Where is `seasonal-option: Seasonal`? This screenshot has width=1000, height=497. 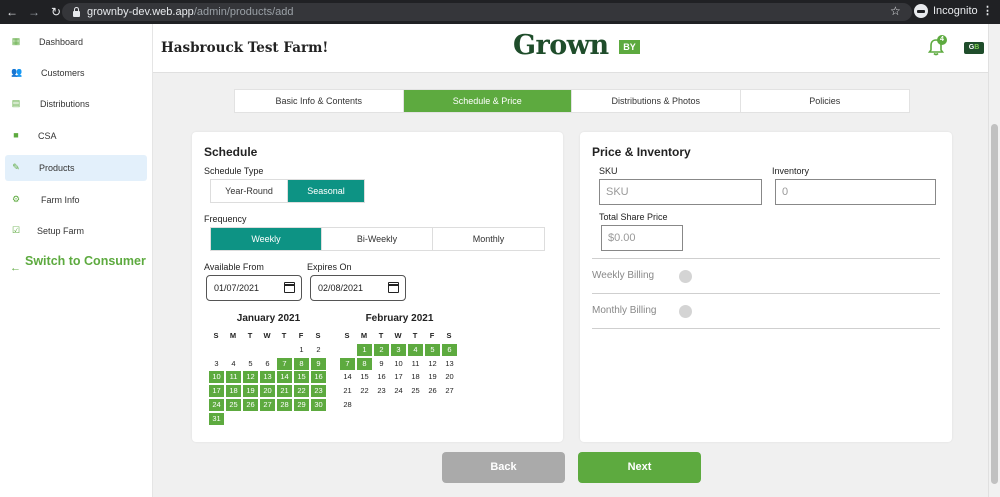 seasonal-option: Seasonal is located at coordinates (326, 191).